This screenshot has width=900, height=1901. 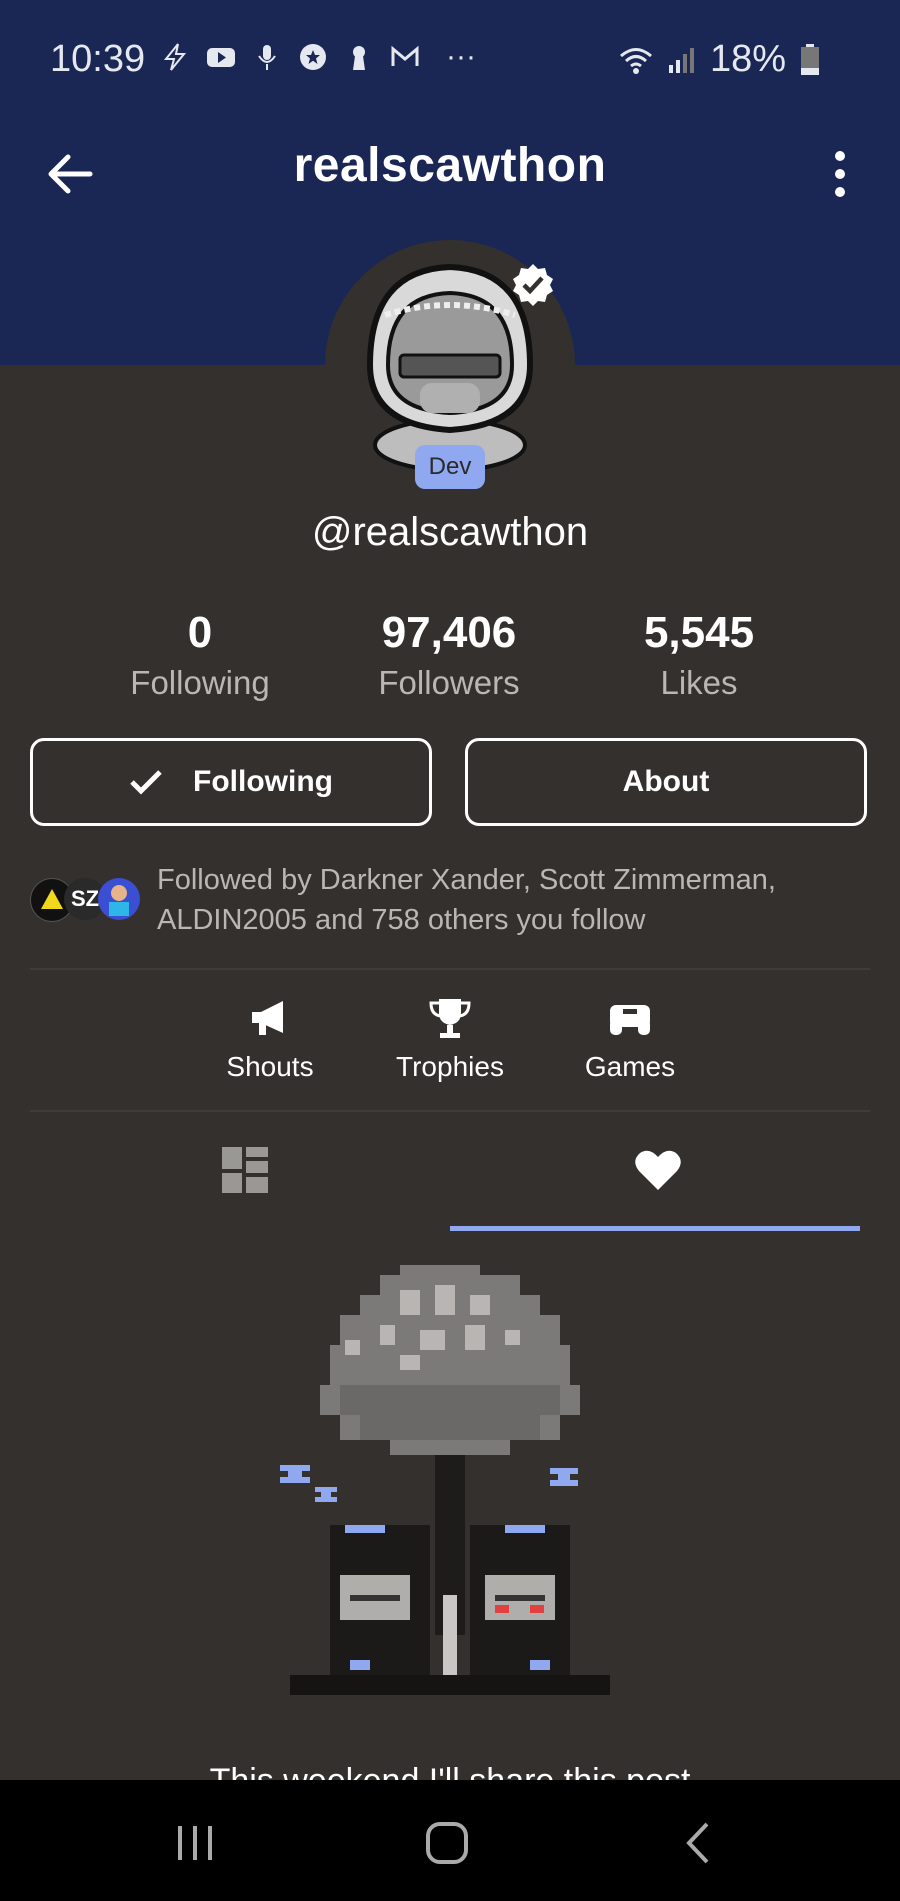 What do you see at coordinates (98, 59) in the screenshot?
I see `status-time: 10:39` at bounding box center [98, 59].